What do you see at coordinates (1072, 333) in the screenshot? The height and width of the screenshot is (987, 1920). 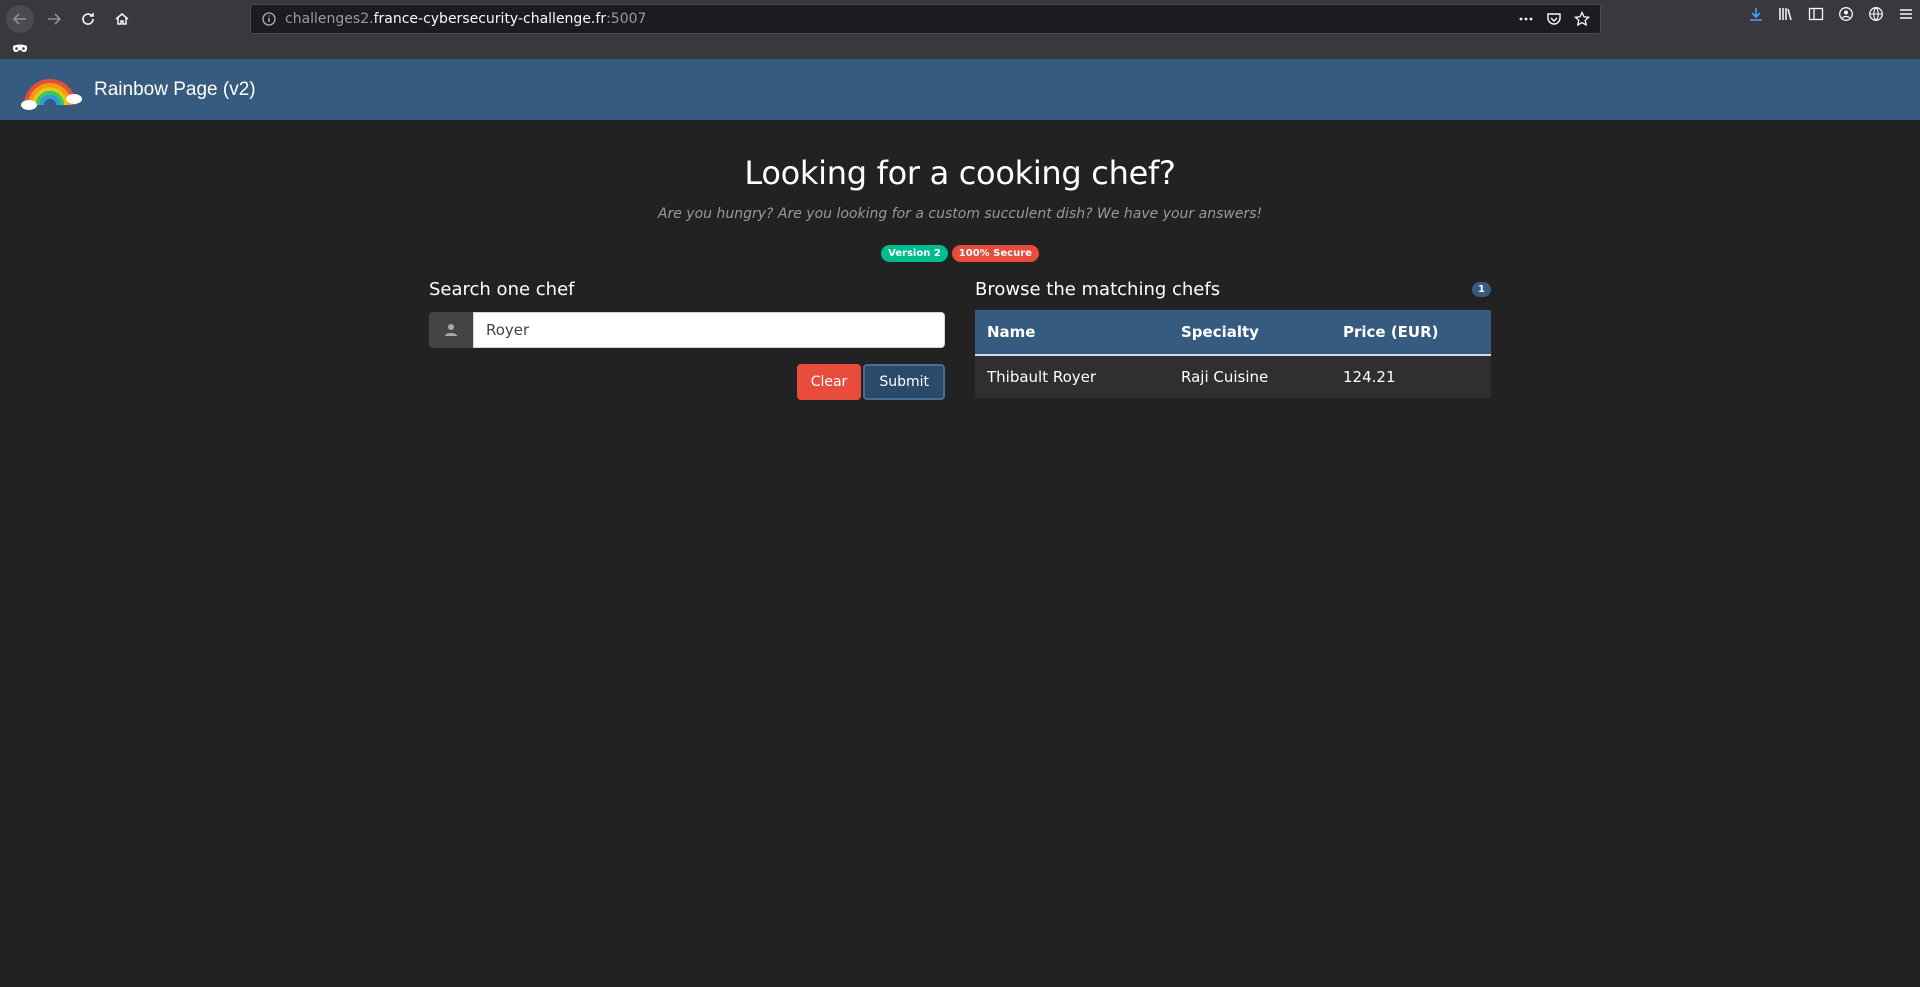 I see `column-header-name: Name` at bounding box center [1072, 333].